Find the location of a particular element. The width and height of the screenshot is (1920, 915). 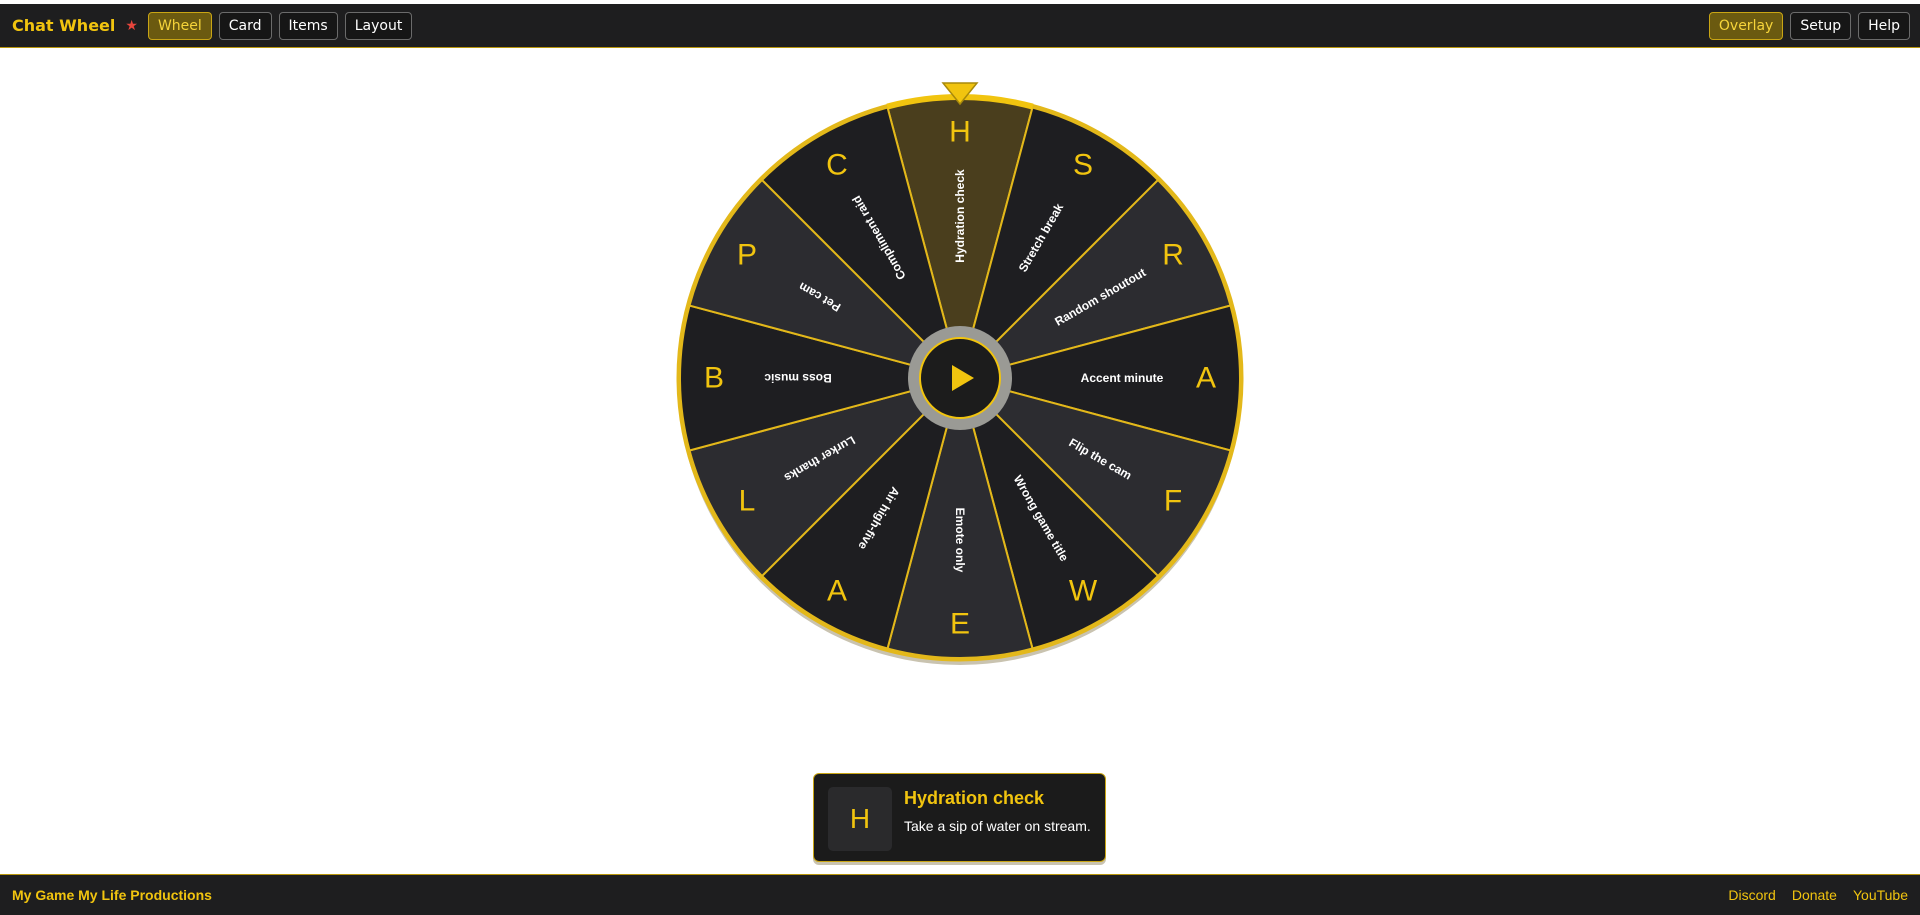

slice-letter: R is located at coordinates (1173, 255).